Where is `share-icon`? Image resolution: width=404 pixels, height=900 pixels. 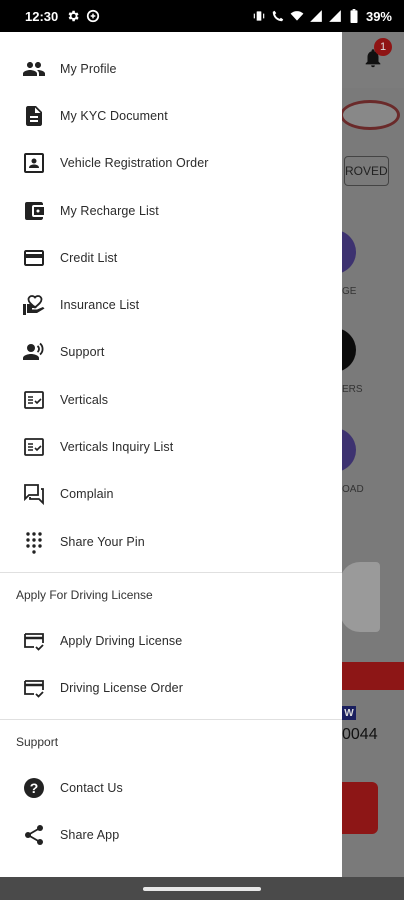
share-icon is located at coordinates (34, 835).